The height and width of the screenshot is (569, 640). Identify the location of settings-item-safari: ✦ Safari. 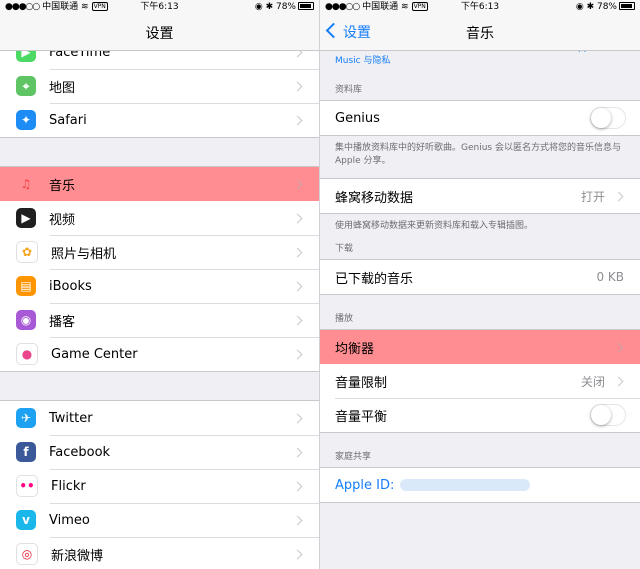
(159, 120).